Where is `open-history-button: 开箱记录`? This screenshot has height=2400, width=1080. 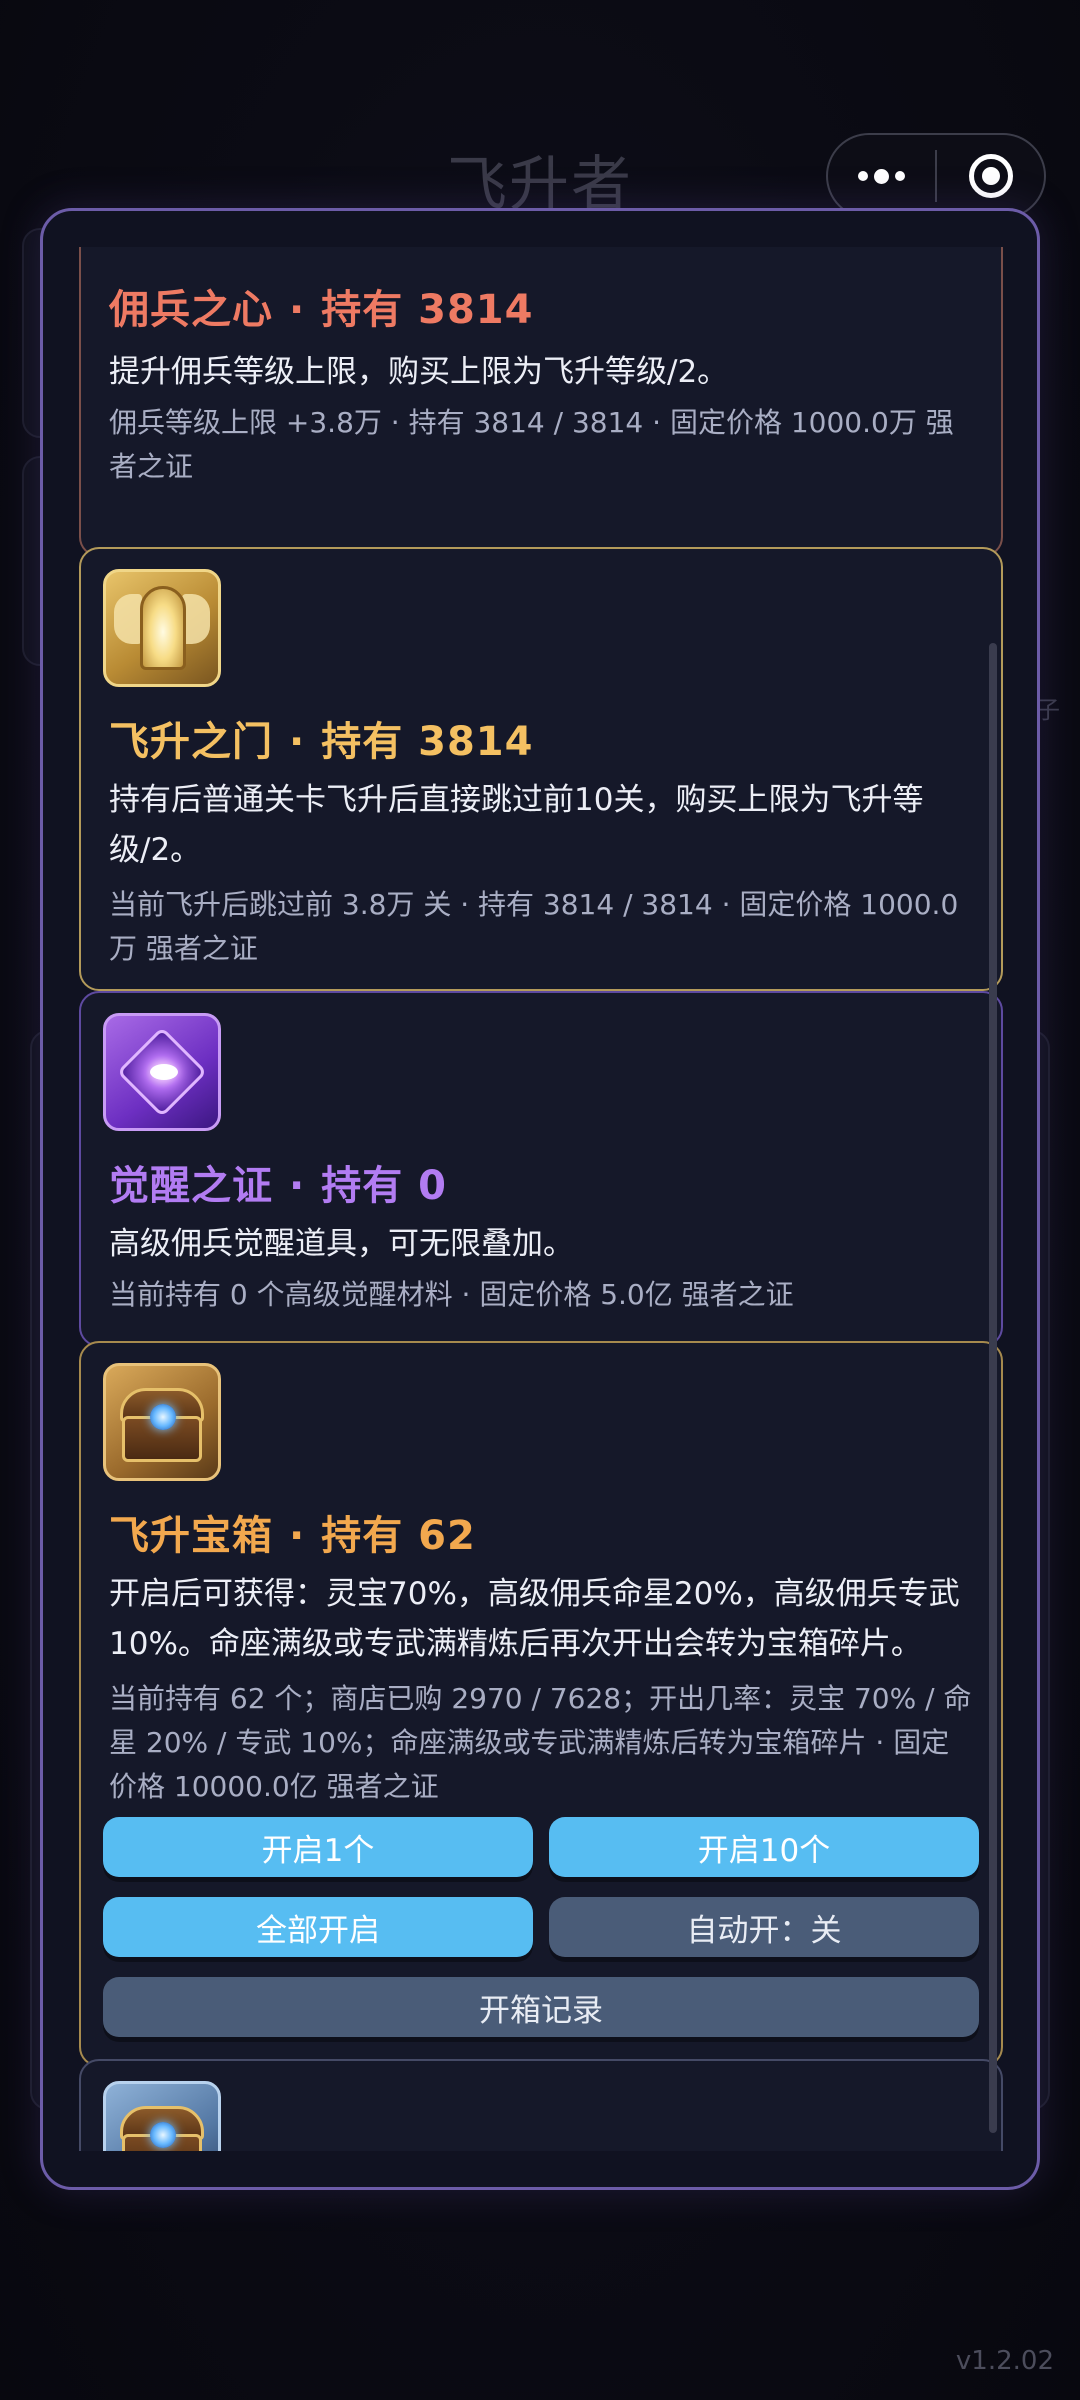
open-history-button: 开箱记录 is located at coordinates (541, 2007).